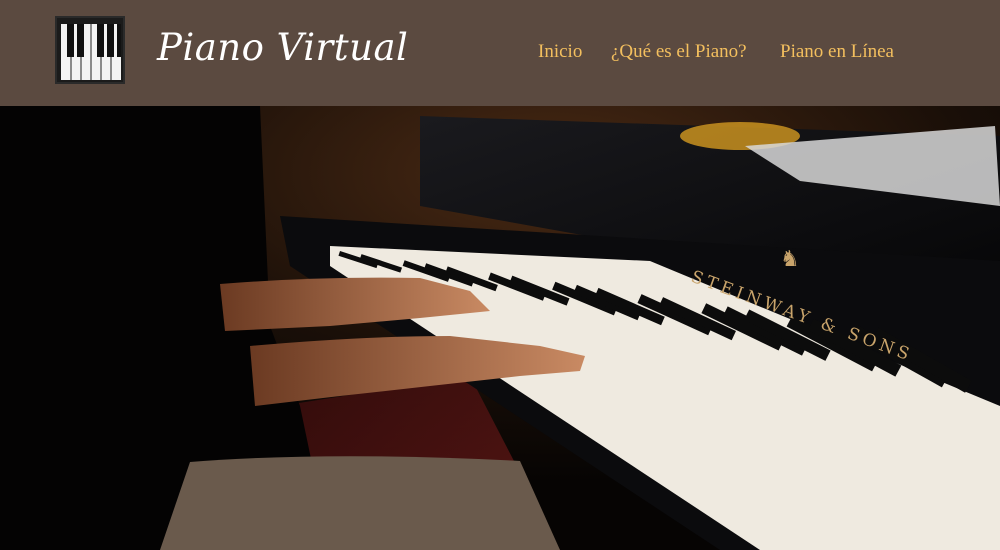 The image size is (1000, 550). What do you see at coordinates (560, 52) in the screenshot?
I see `nav-link-inicio: Inicio` at bounding box center [560, 52].